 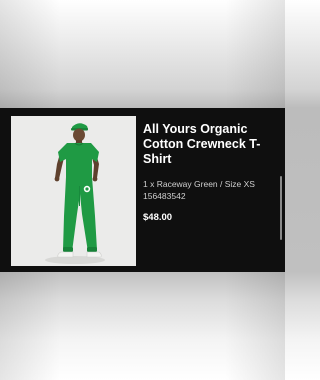 What do you see at coordinates (281, 208) in the screenshot?
I see `scrollbar` at bounding box center [281, 208].